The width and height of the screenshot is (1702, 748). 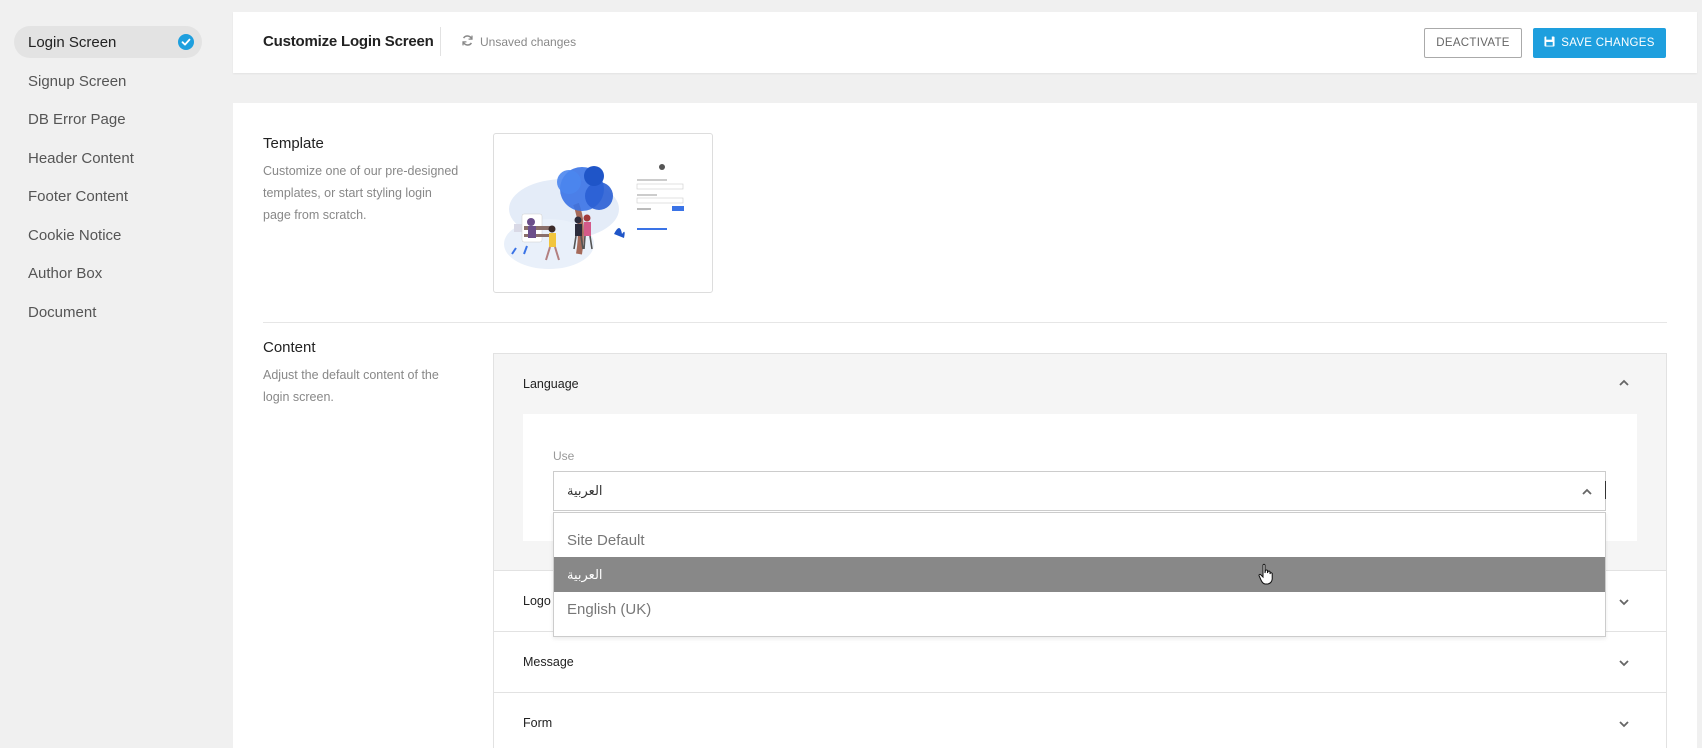 What do you see at coordinates (75, 235) in the screenshot?
I see `sidebar-item-label: Cookie Notice` at bounding box center [75, 235].